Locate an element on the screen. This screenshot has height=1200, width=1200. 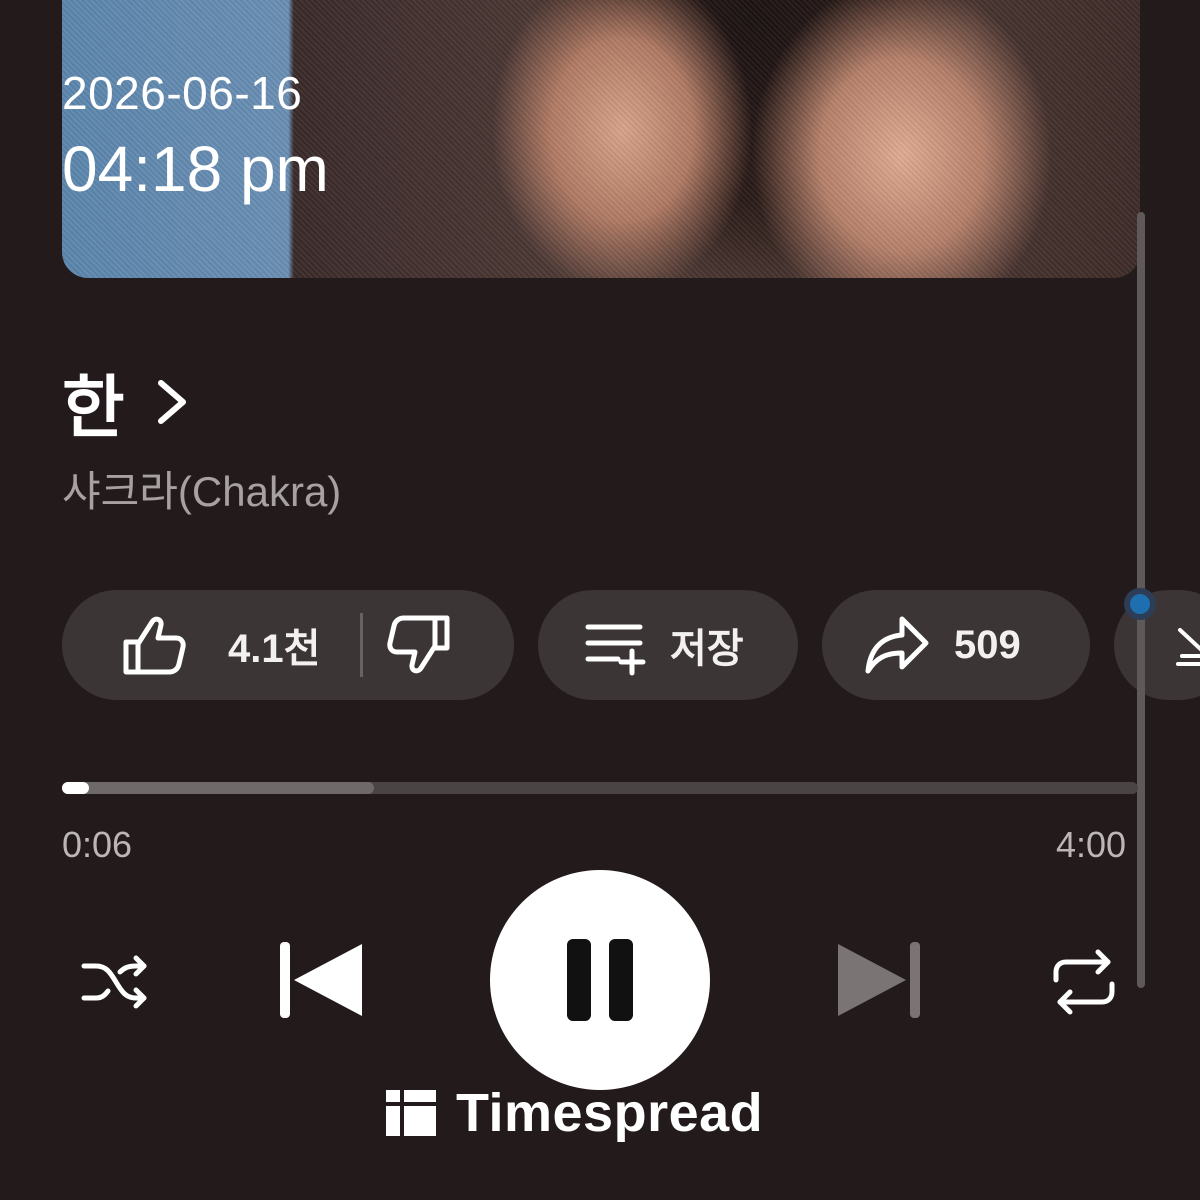
like-divider is located at coordinates (362, 645).